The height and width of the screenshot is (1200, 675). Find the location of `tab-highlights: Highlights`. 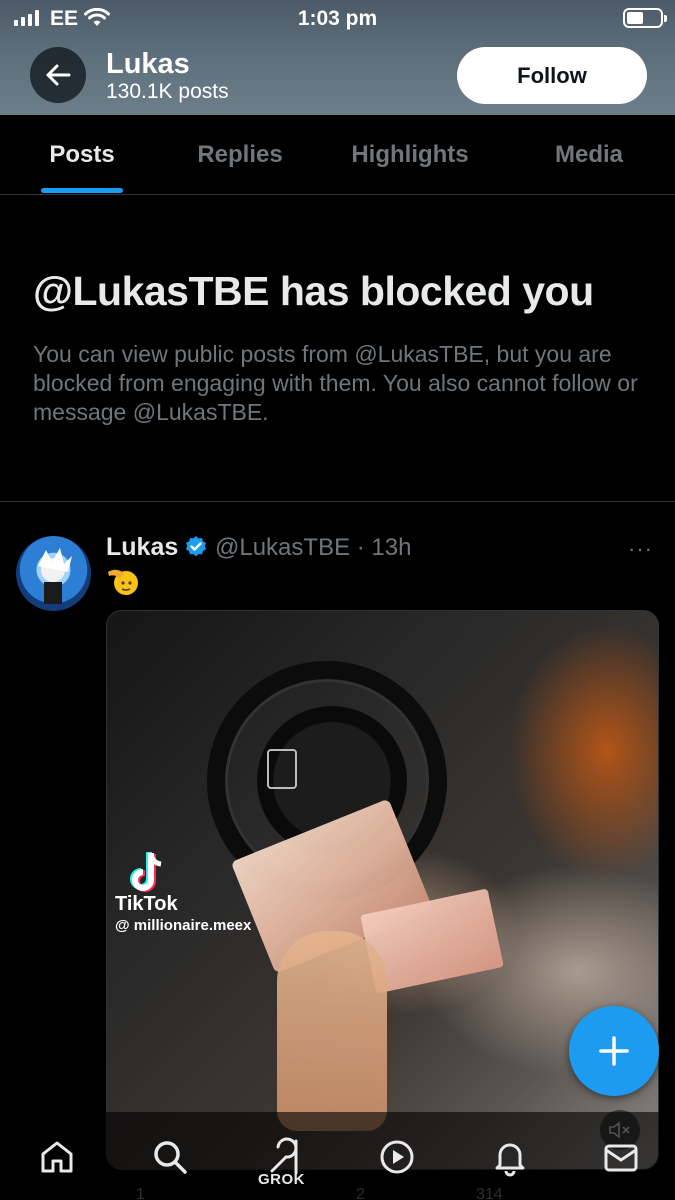

tab-highlights: Highlights is located at coordinates (410, 155).